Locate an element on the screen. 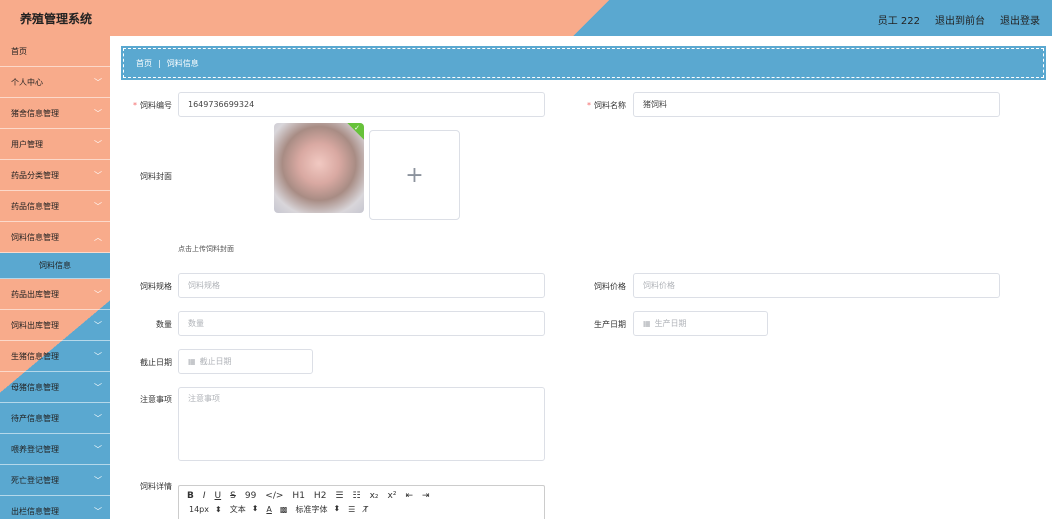 The image size is (1052, 519). feed-name-label: * 饲料名称 is located at coordinates (606, 105).